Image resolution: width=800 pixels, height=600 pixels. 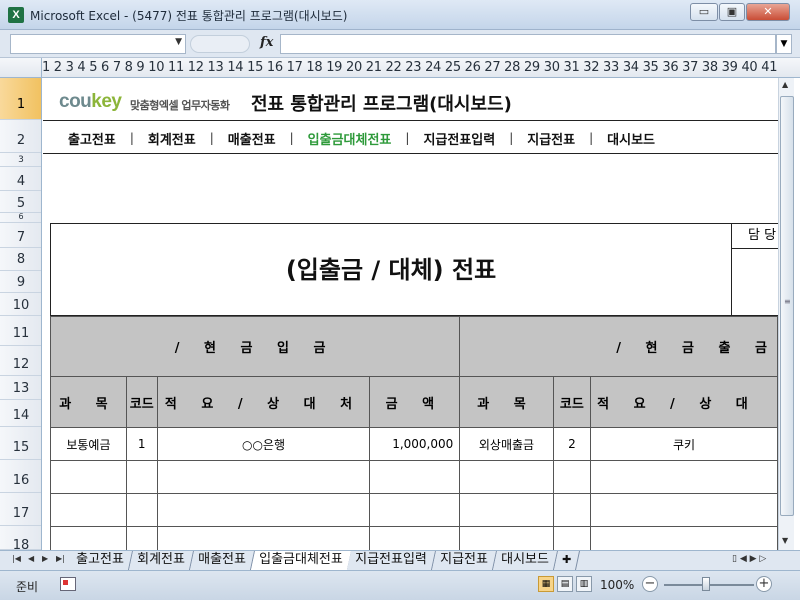 I want to click on zoom-slider-thumb, so click(x=706, y=584).